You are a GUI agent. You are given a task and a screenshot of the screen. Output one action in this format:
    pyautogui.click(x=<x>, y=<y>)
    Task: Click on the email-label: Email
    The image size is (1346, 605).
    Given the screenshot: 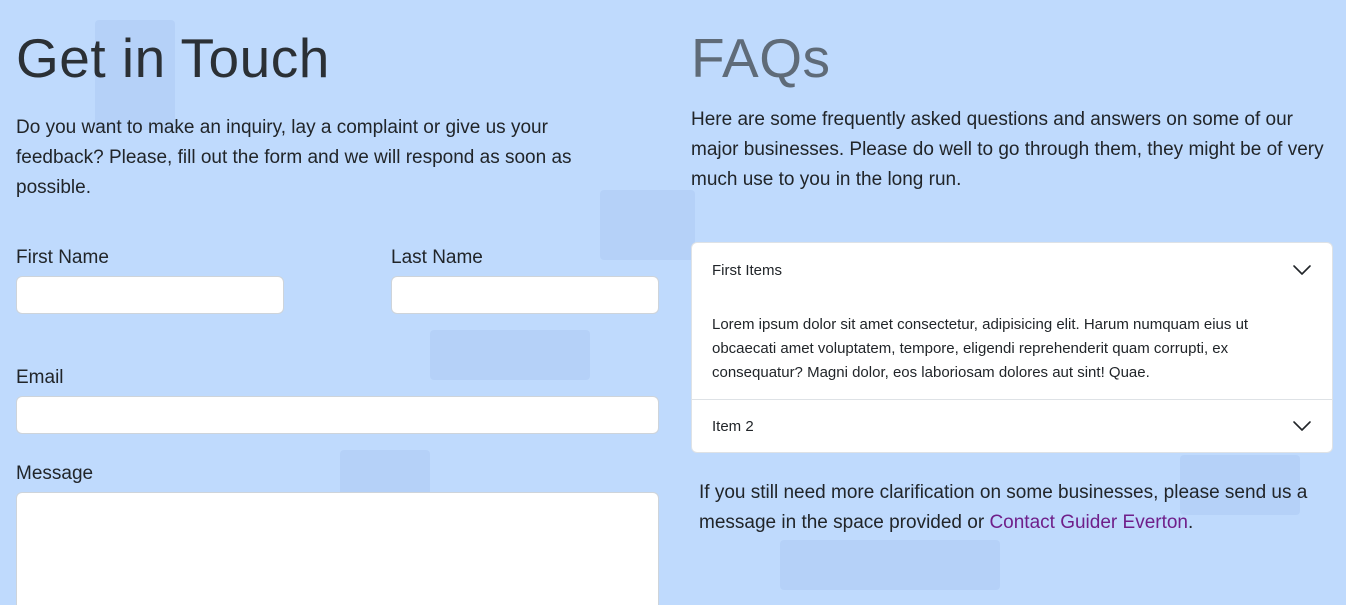 What is the action you would take?
    pyautogui.click(x=40, y=377)
    